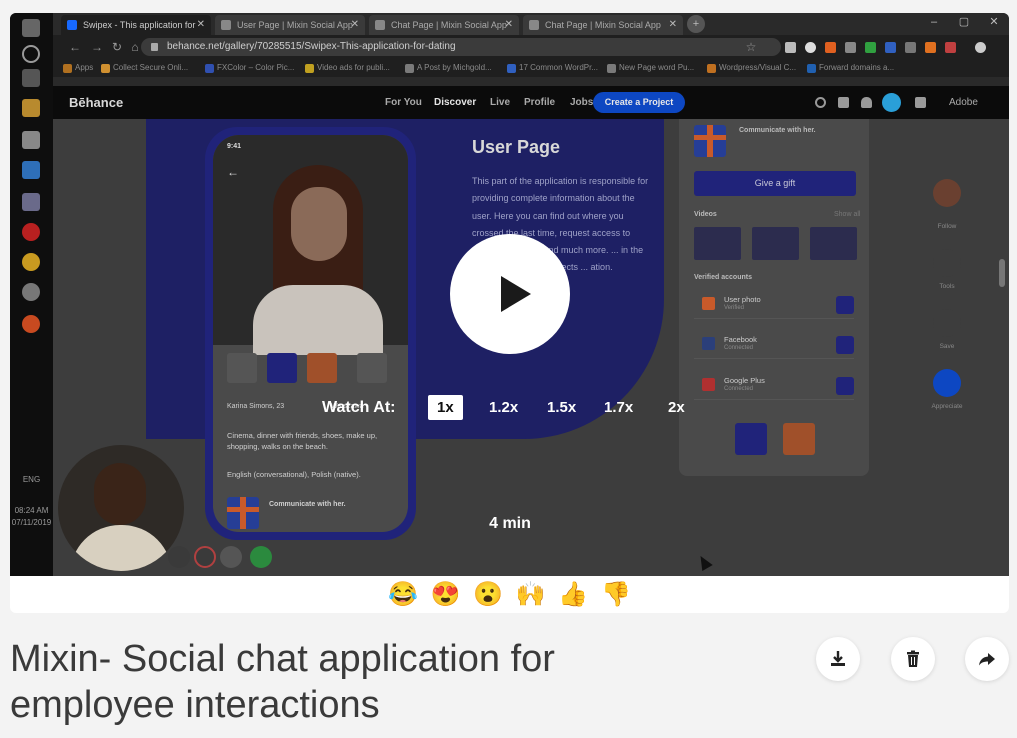 This screenshot has height=738, width=1017. I want to click on recorder-check-icon, so click(261, 557).